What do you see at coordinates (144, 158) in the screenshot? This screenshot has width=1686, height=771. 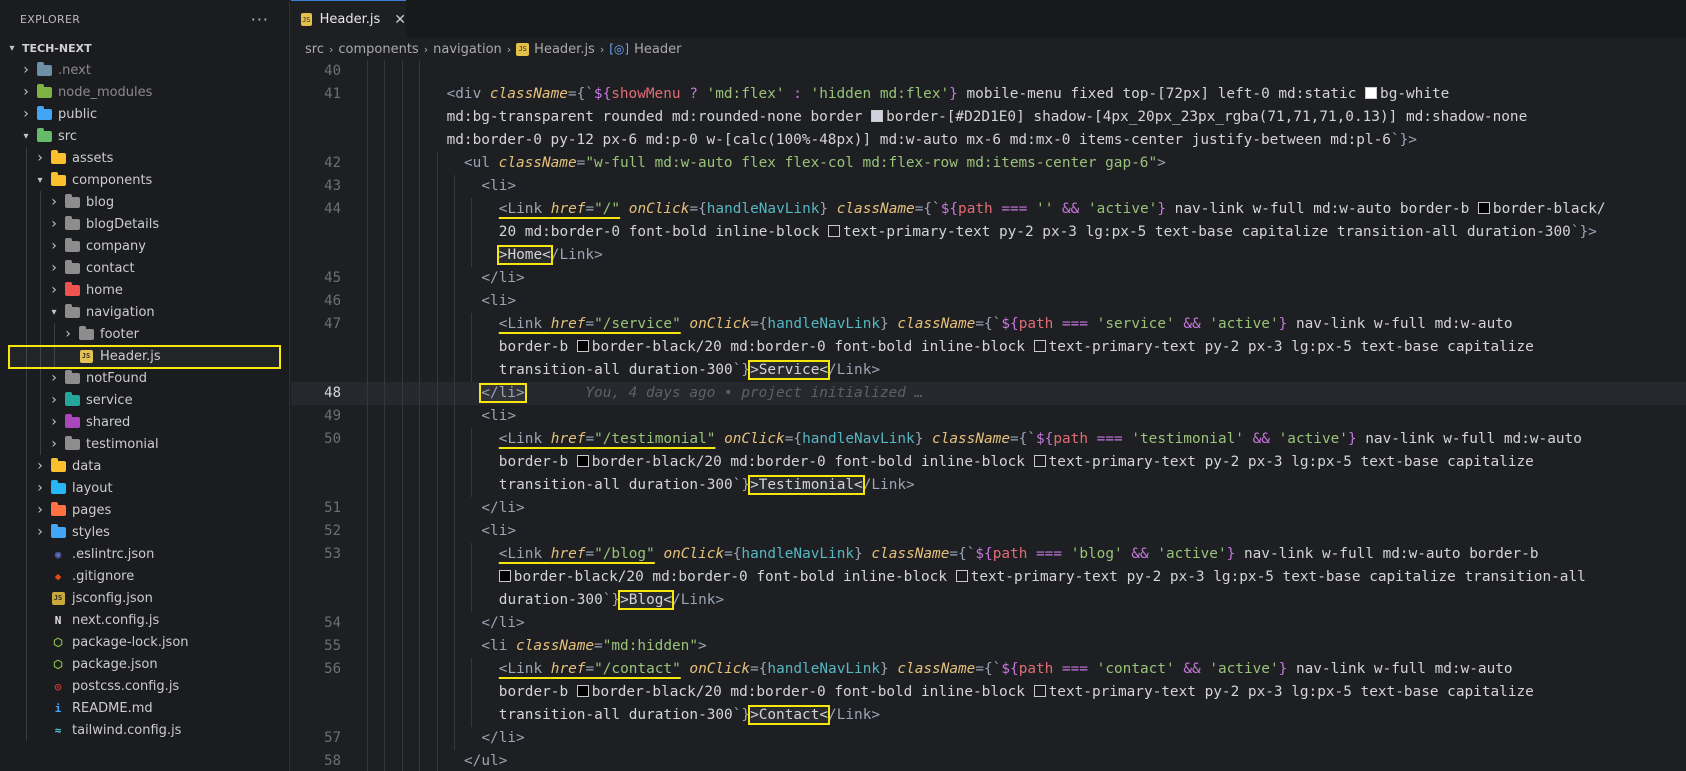 I see `tree-folder: › assets` at bounding box center [144, 158].